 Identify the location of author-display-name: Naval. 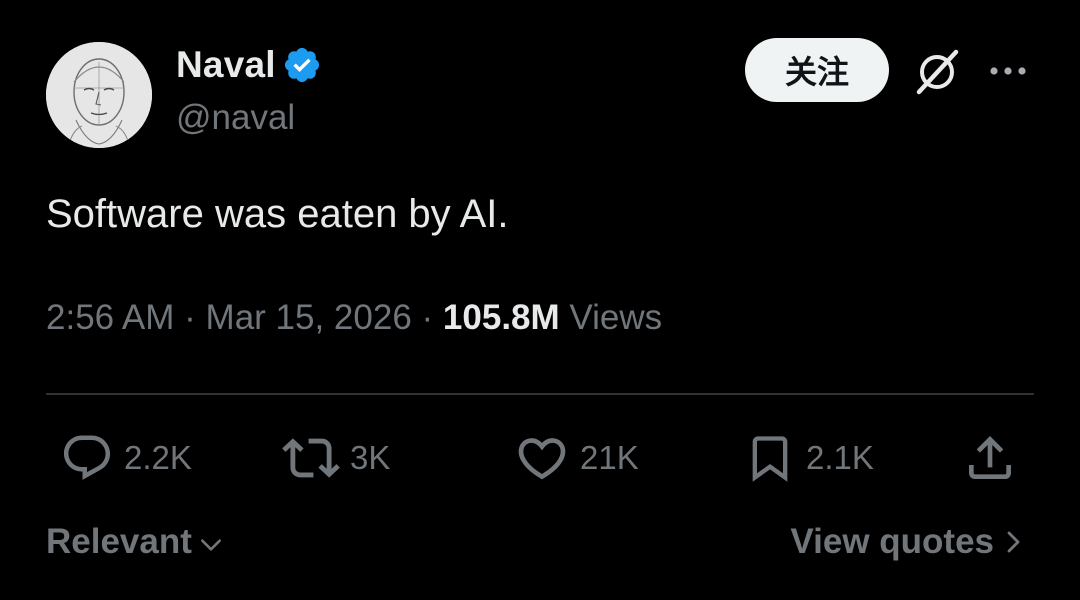
(226, 65).